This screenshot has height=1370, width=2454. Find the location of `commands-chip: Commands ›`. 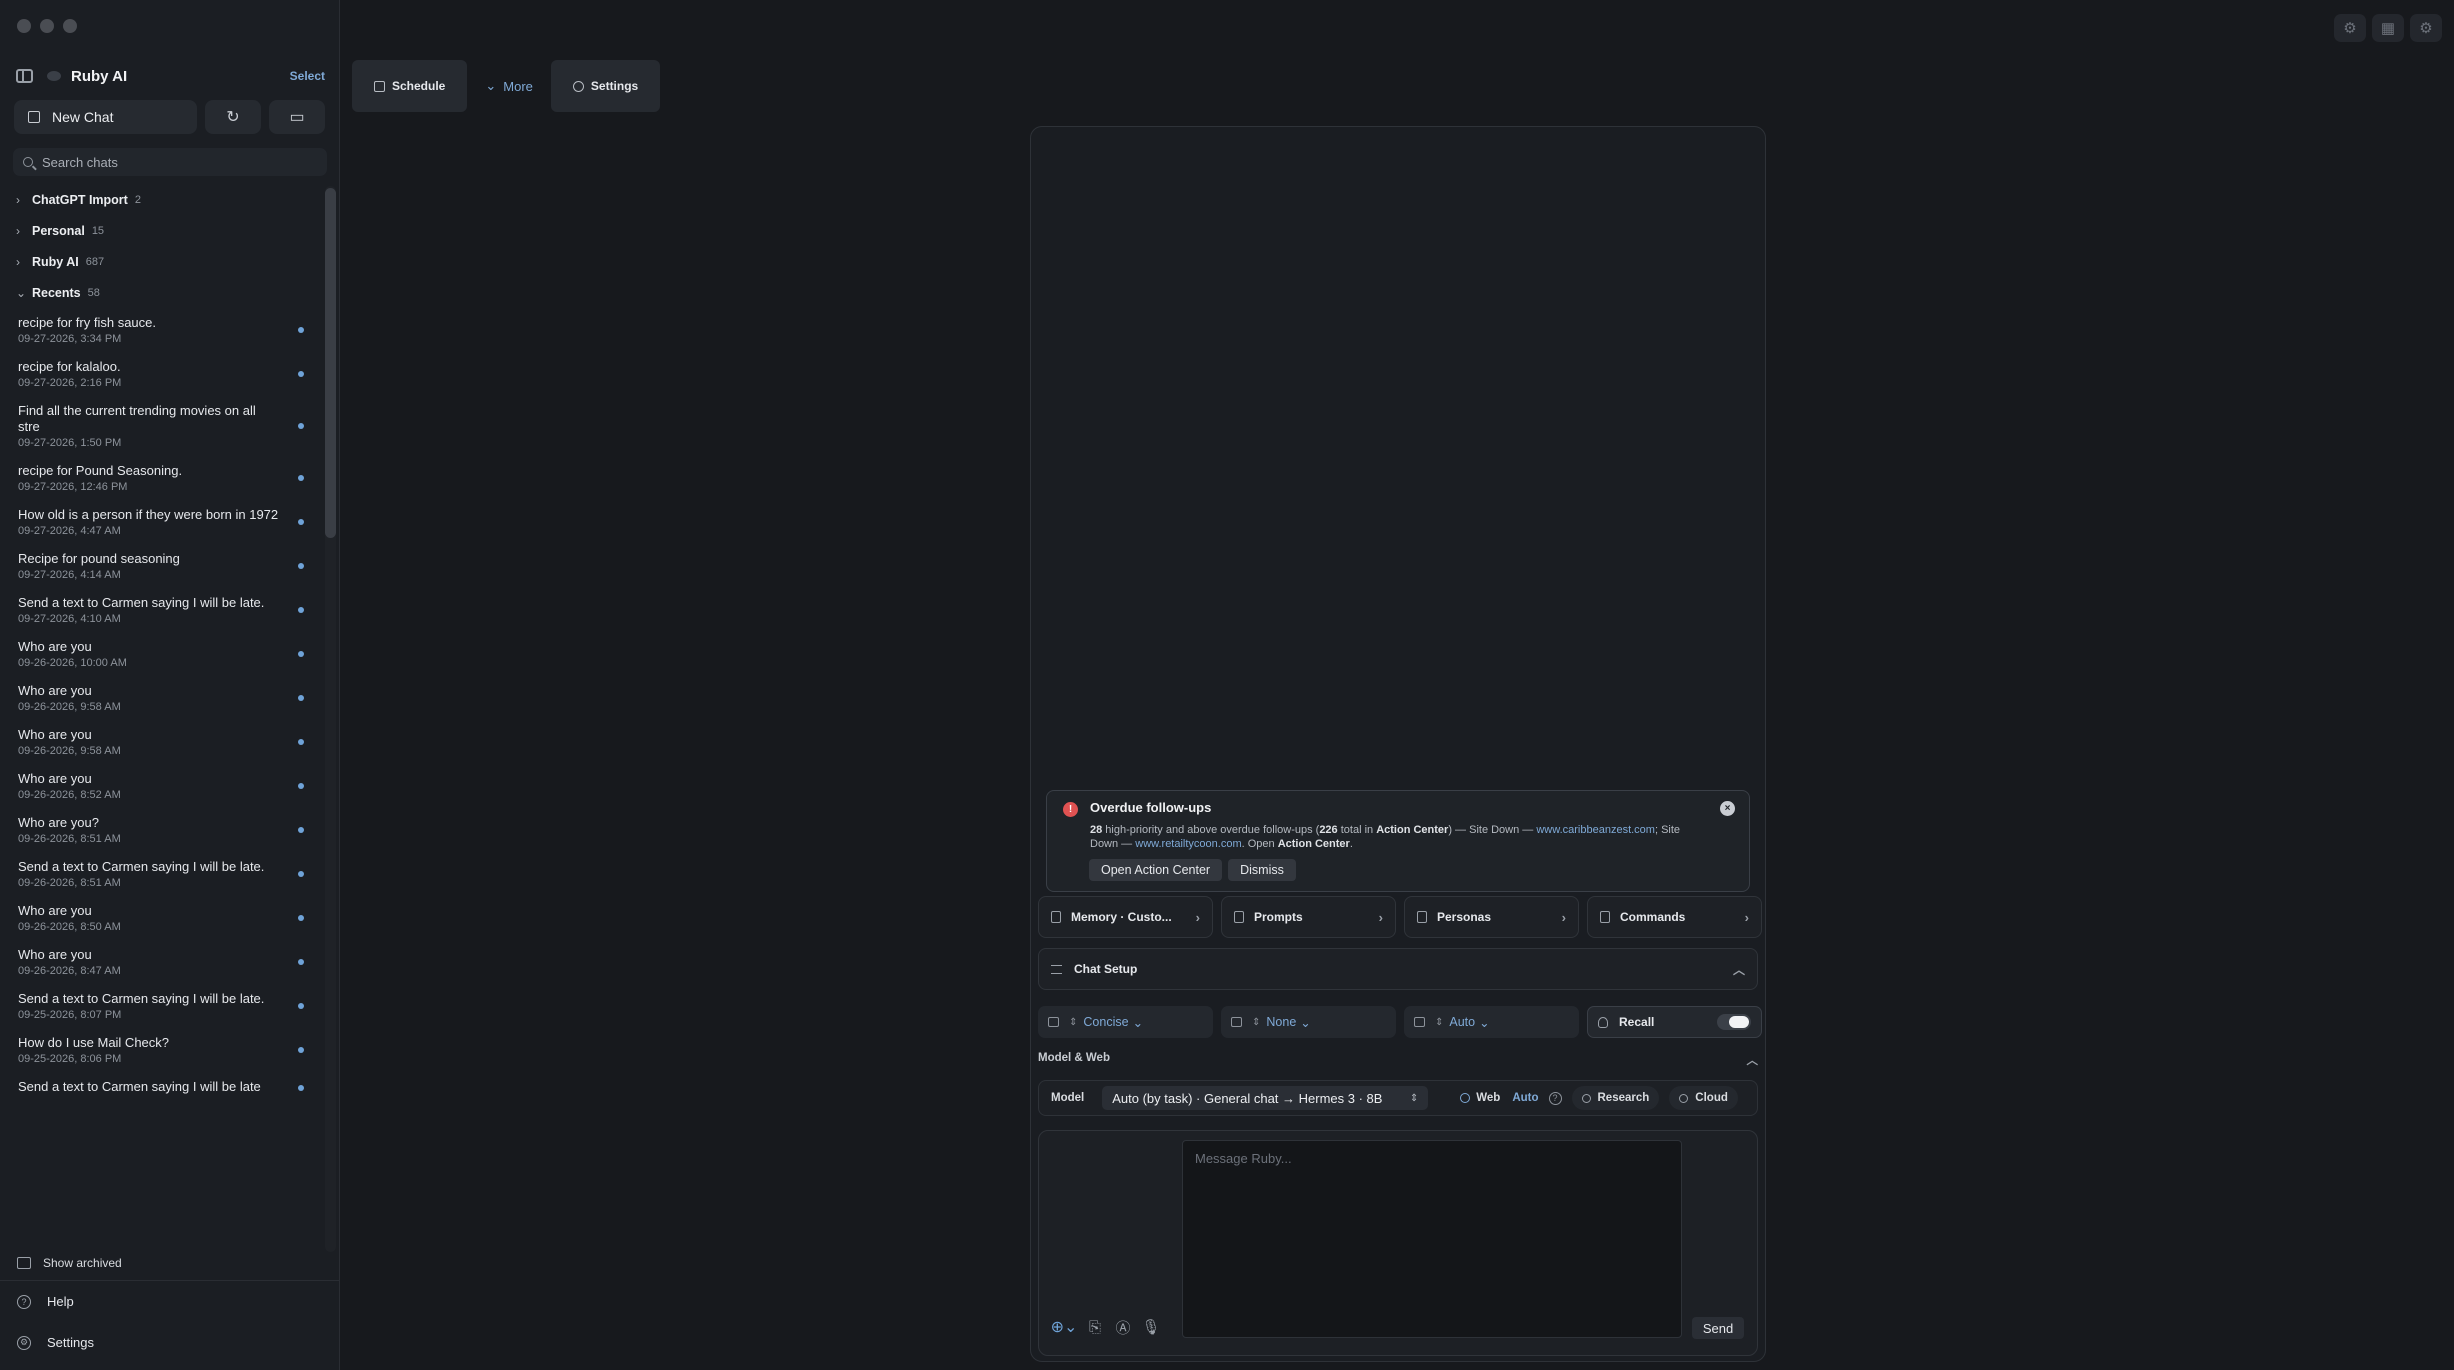

commands-chip: Commands › is located at coordinates (1674, 917).